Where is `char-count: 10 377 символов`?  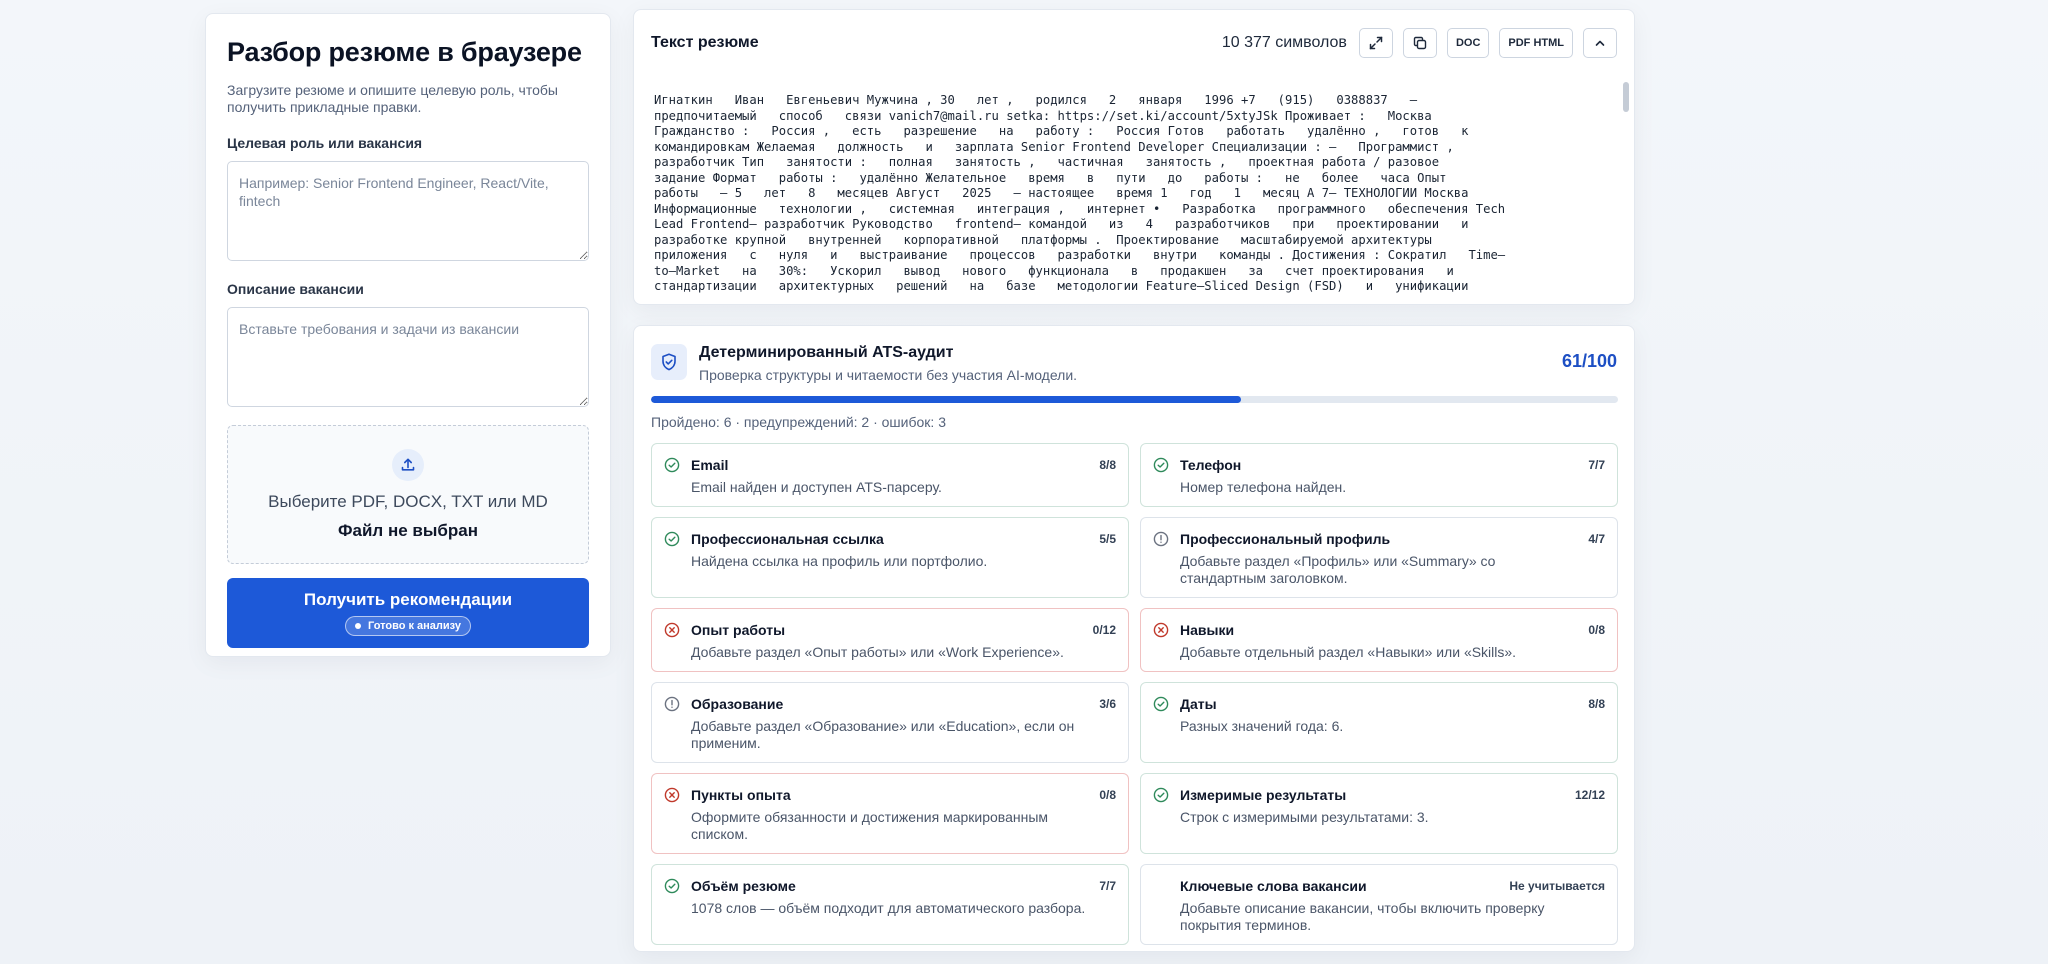
char-count: 10 377 символов is located at coordinates (1284, 42).